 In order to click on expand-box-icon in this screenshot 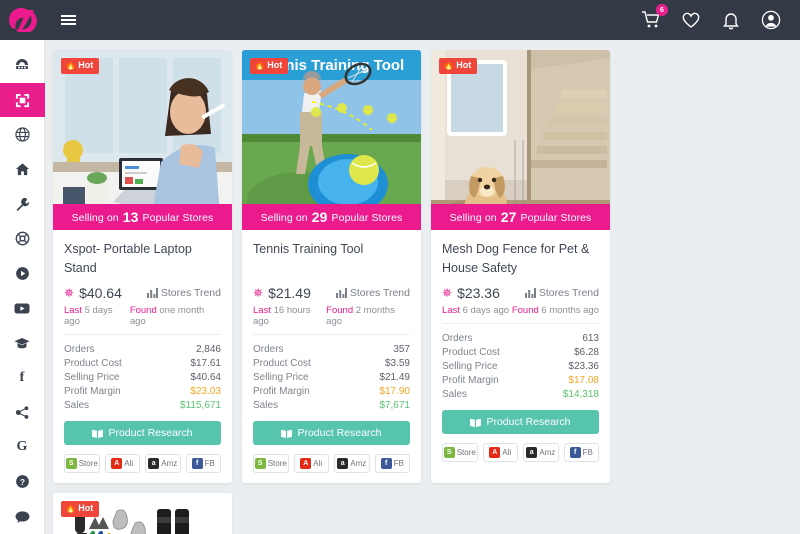, I will do `click(22, 100)`.